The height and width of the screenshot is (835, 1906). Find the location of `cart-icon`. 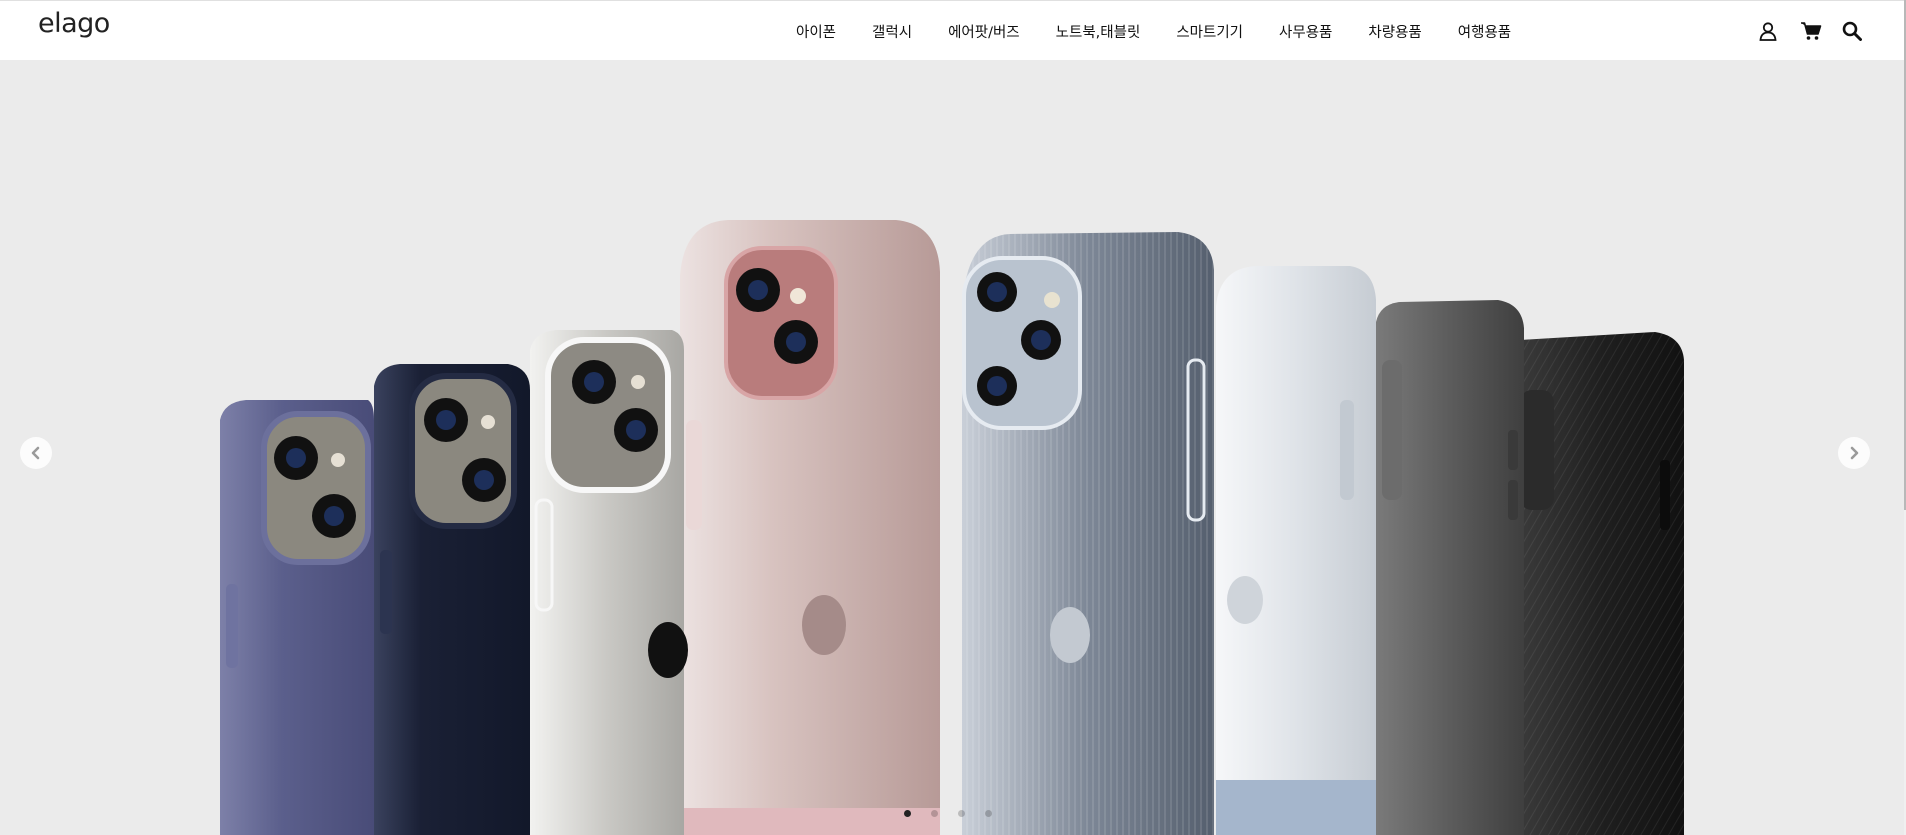

cart-icon is located at coordinates (1811, 31).